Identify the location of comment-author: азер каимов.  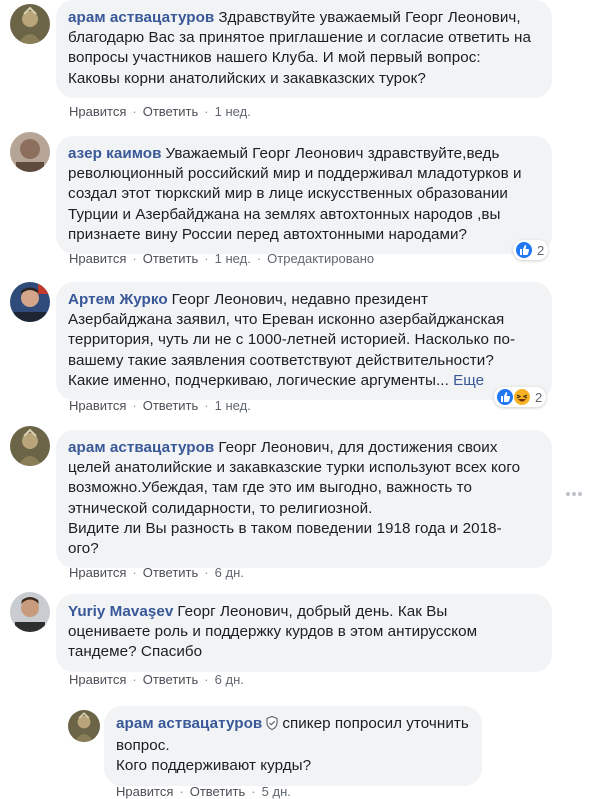
(115, 153).